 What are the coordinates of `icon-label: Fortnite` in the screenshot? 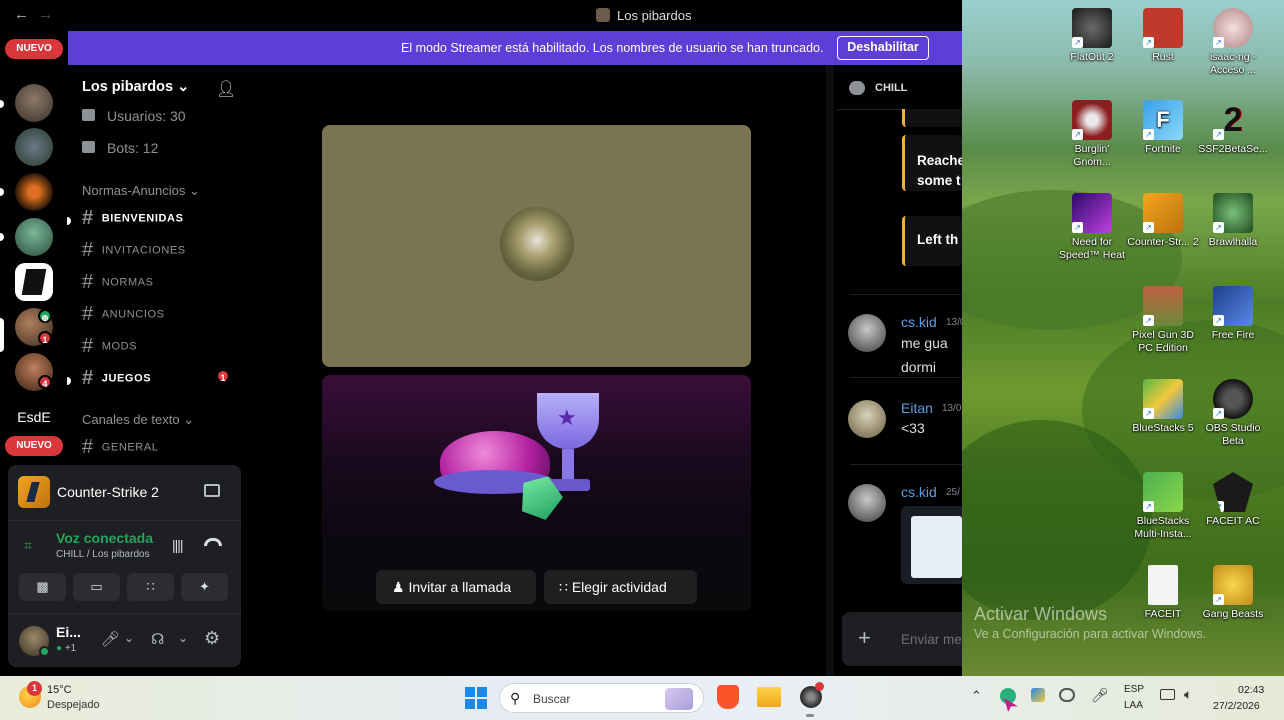 It's located at (1163, 149).